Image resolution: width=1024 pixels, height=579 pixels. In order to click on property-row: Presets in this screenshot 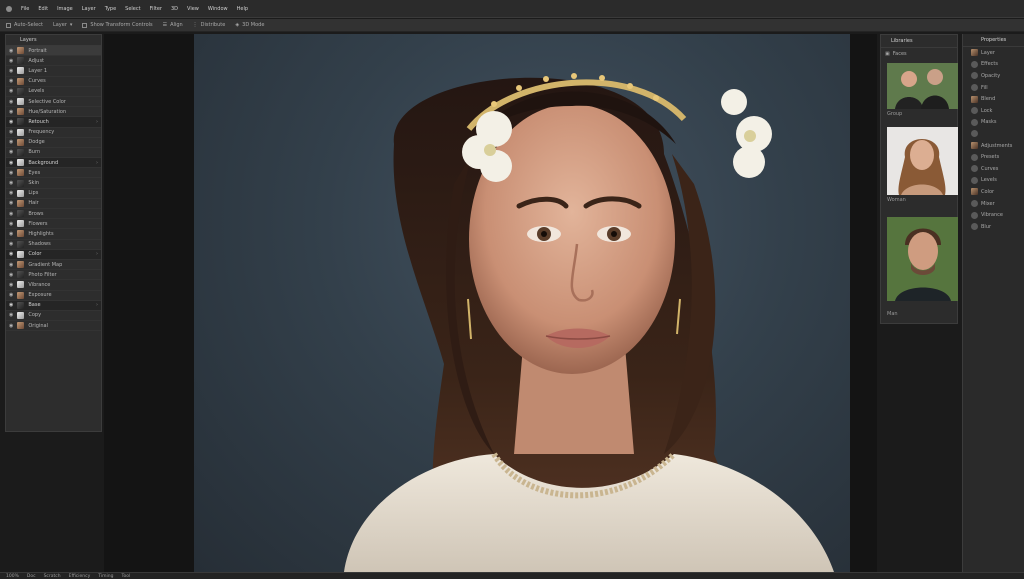, I will do `click(993, 157)`.